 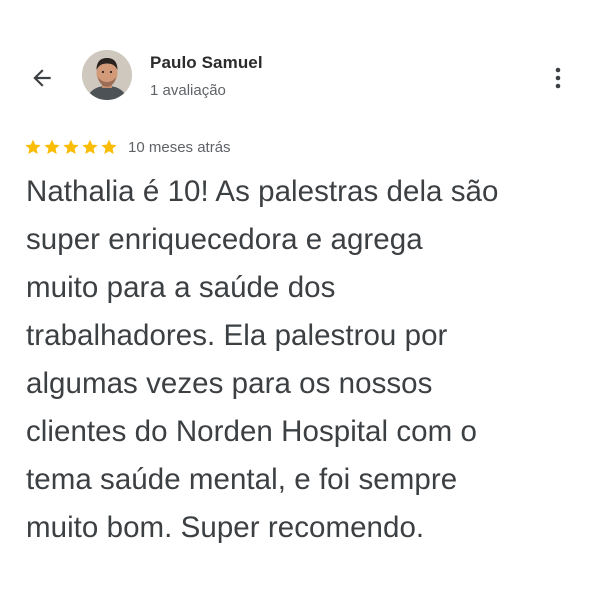 I want to click on review-text-line: Nathalia é 10! As palestras dela são, so click(x=262, y=191).